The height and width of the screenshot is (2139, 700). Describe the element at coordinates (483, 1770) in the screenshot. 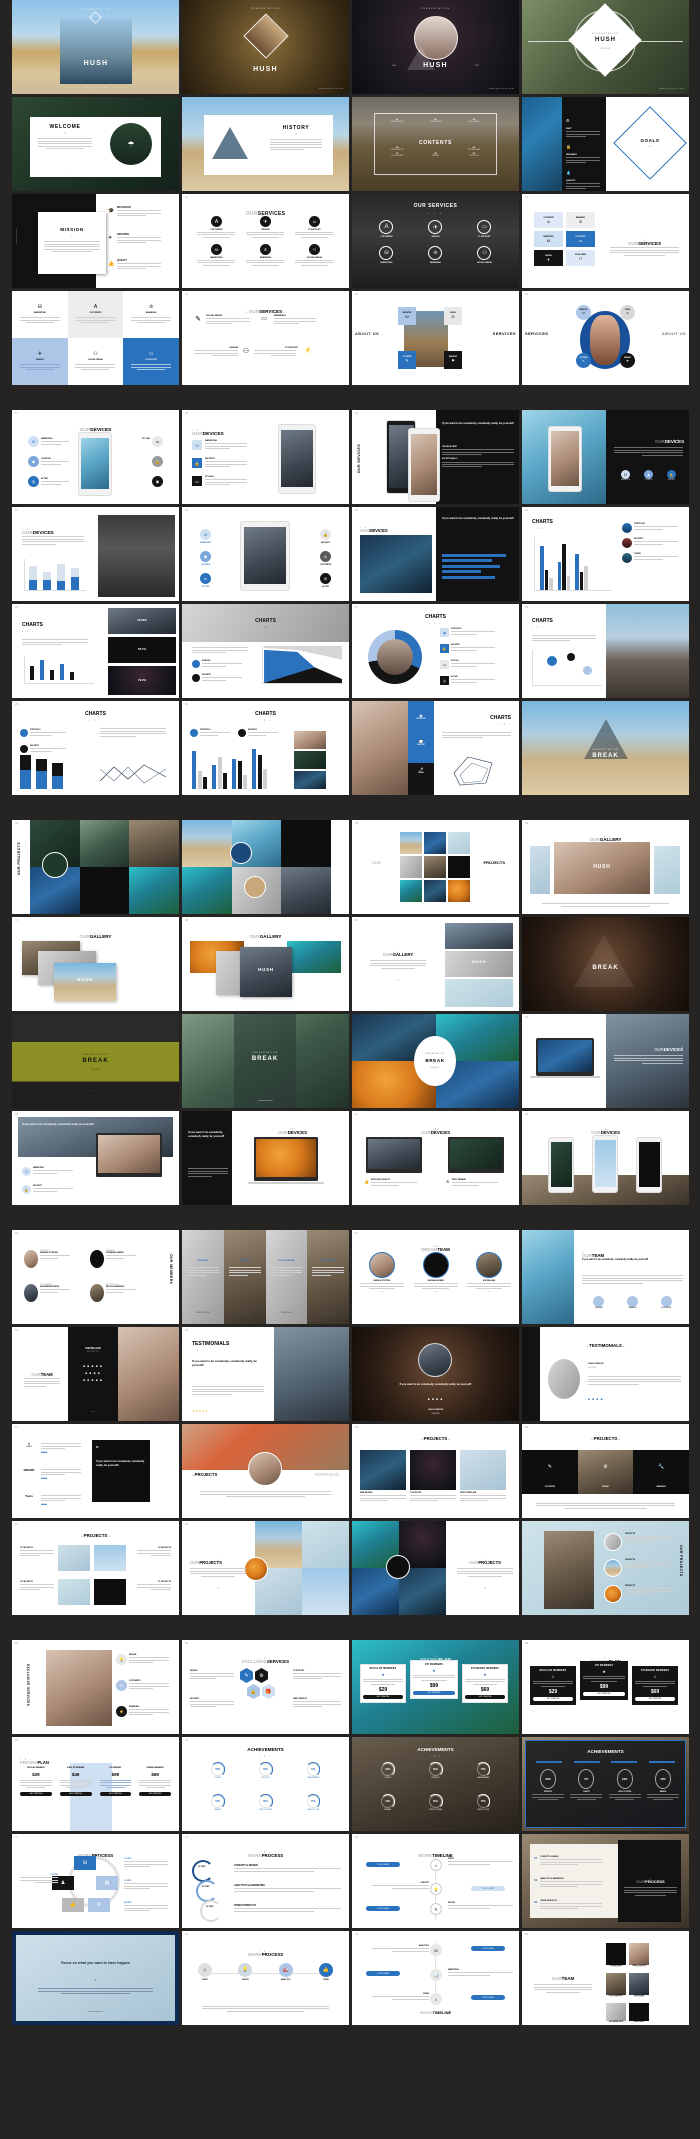

I see `achievement-ring: 70% TEAM MEMBERS` at that location.